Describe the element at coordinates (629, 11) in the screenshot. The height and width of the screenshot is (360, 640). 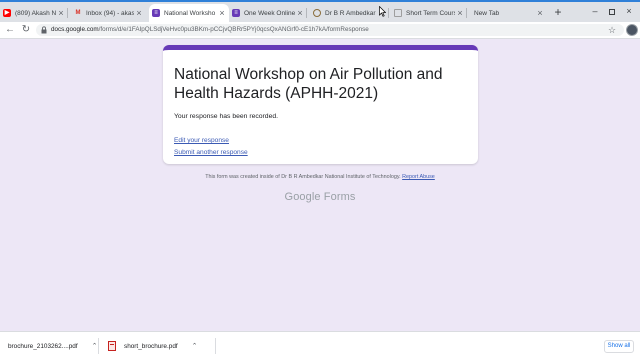
I see `close-window-button: ×` at that location.